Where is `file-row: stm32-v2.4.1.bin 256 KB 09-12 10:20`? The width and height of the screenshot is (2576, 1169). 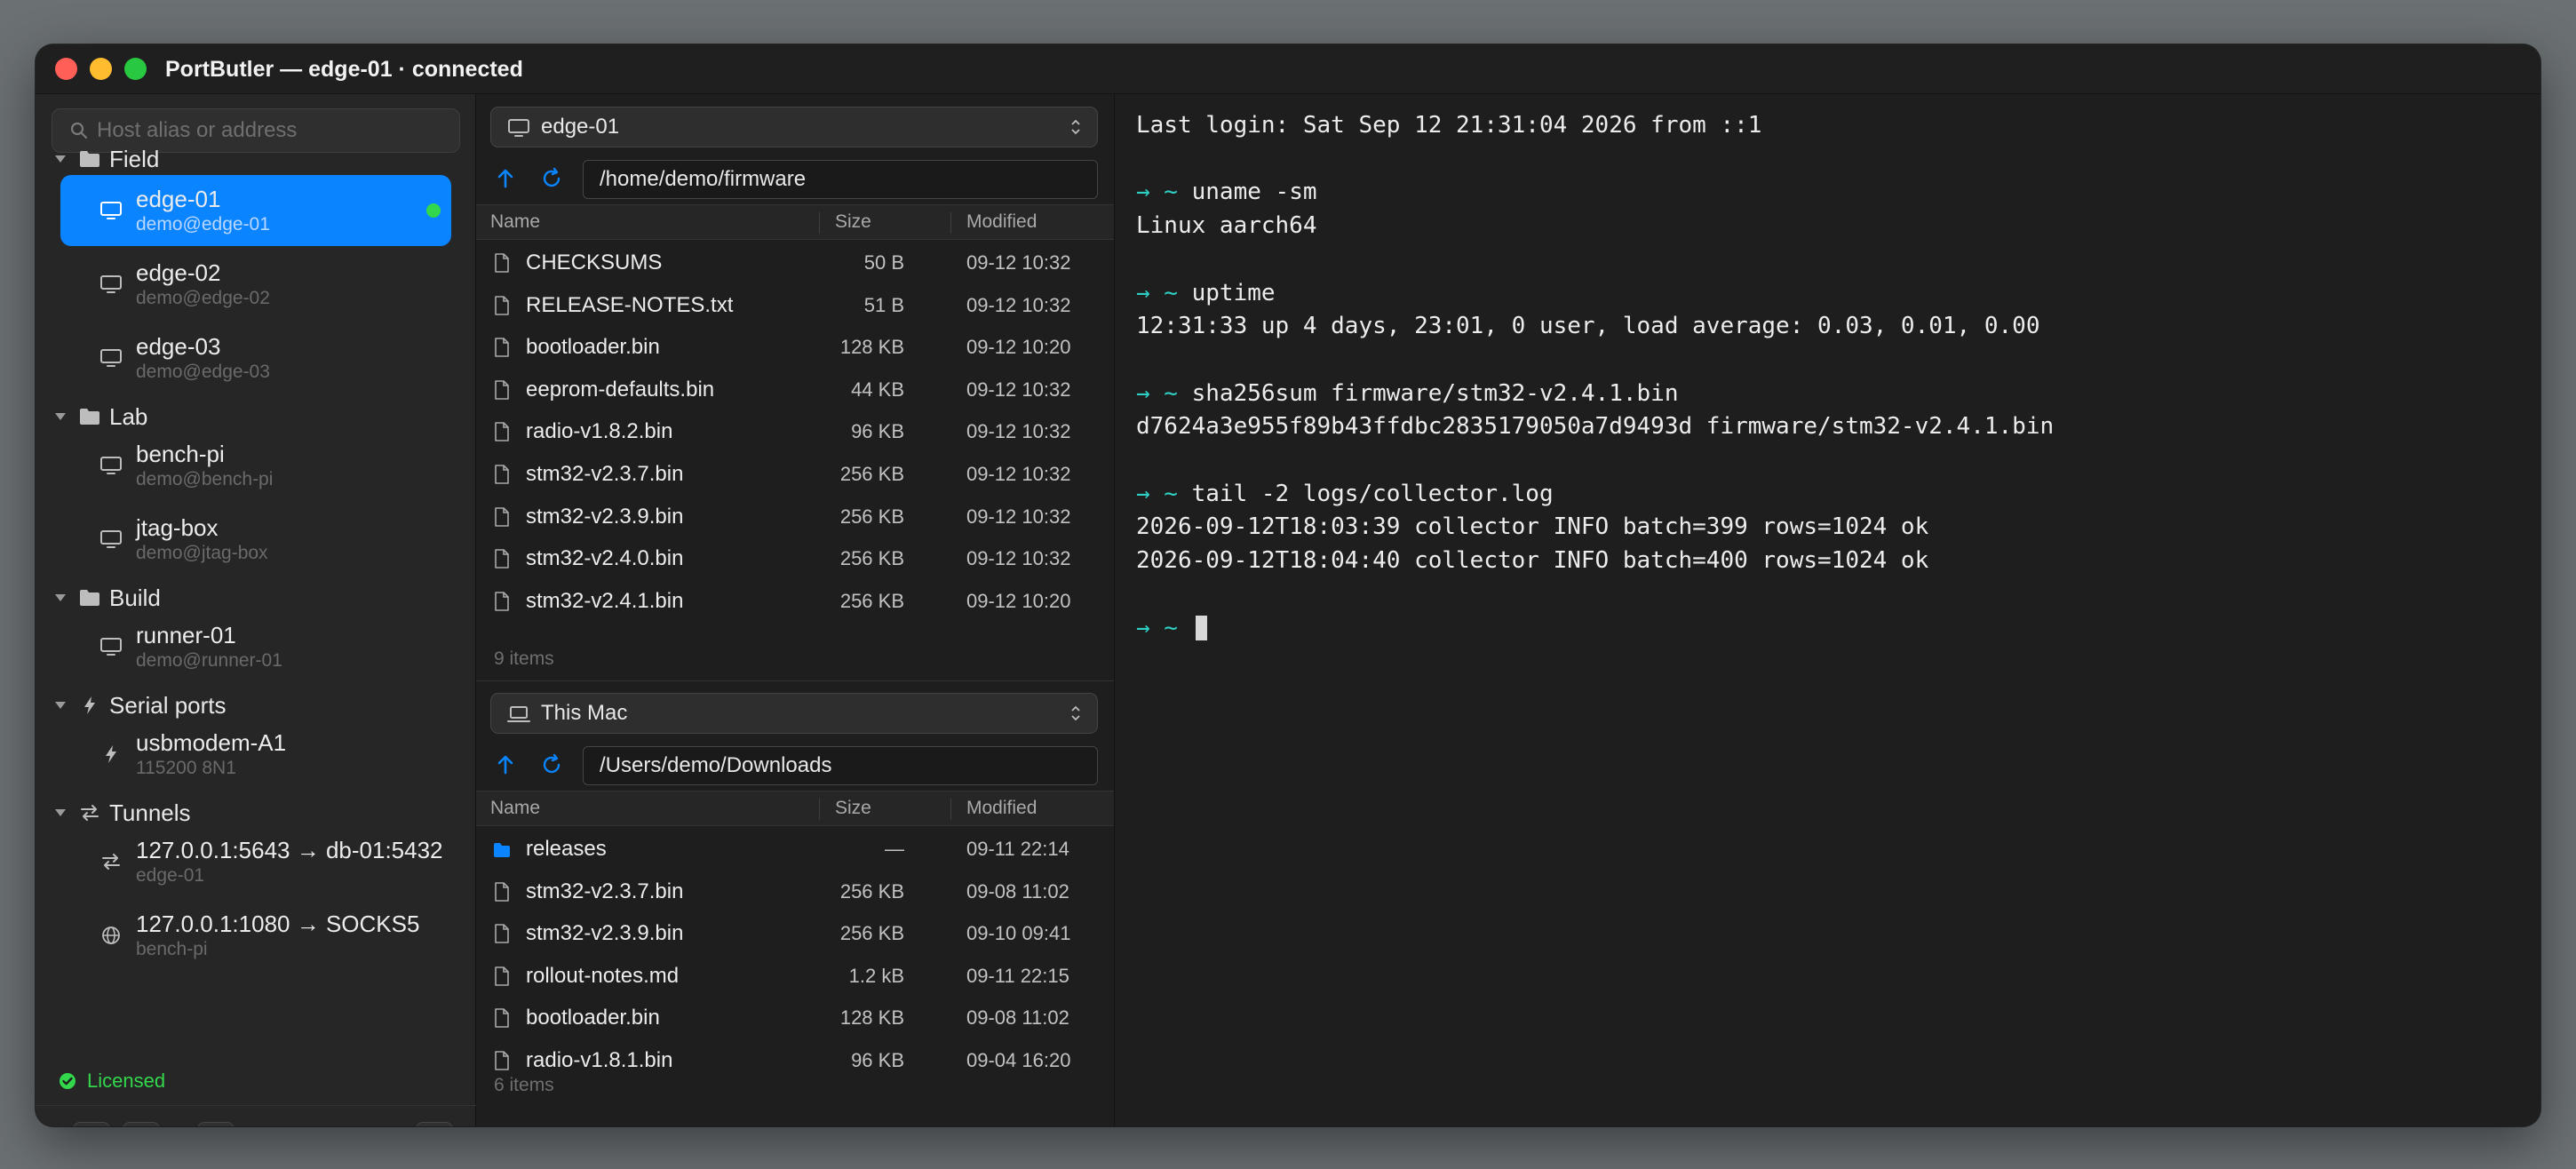 file-row: stm32-v2.4.1.bin 256 KB 09-12 10:20 is located at coordinates (795, 601).